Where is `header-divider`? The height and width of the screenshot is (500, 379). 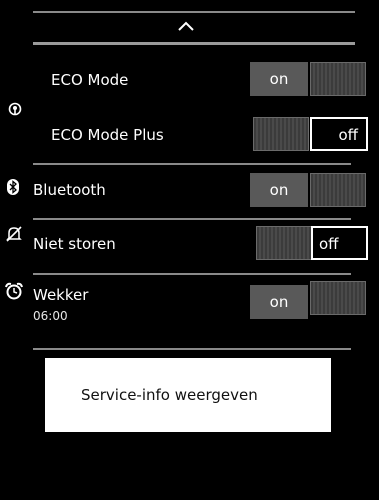 header-divider is located at coordinates (194, 43).